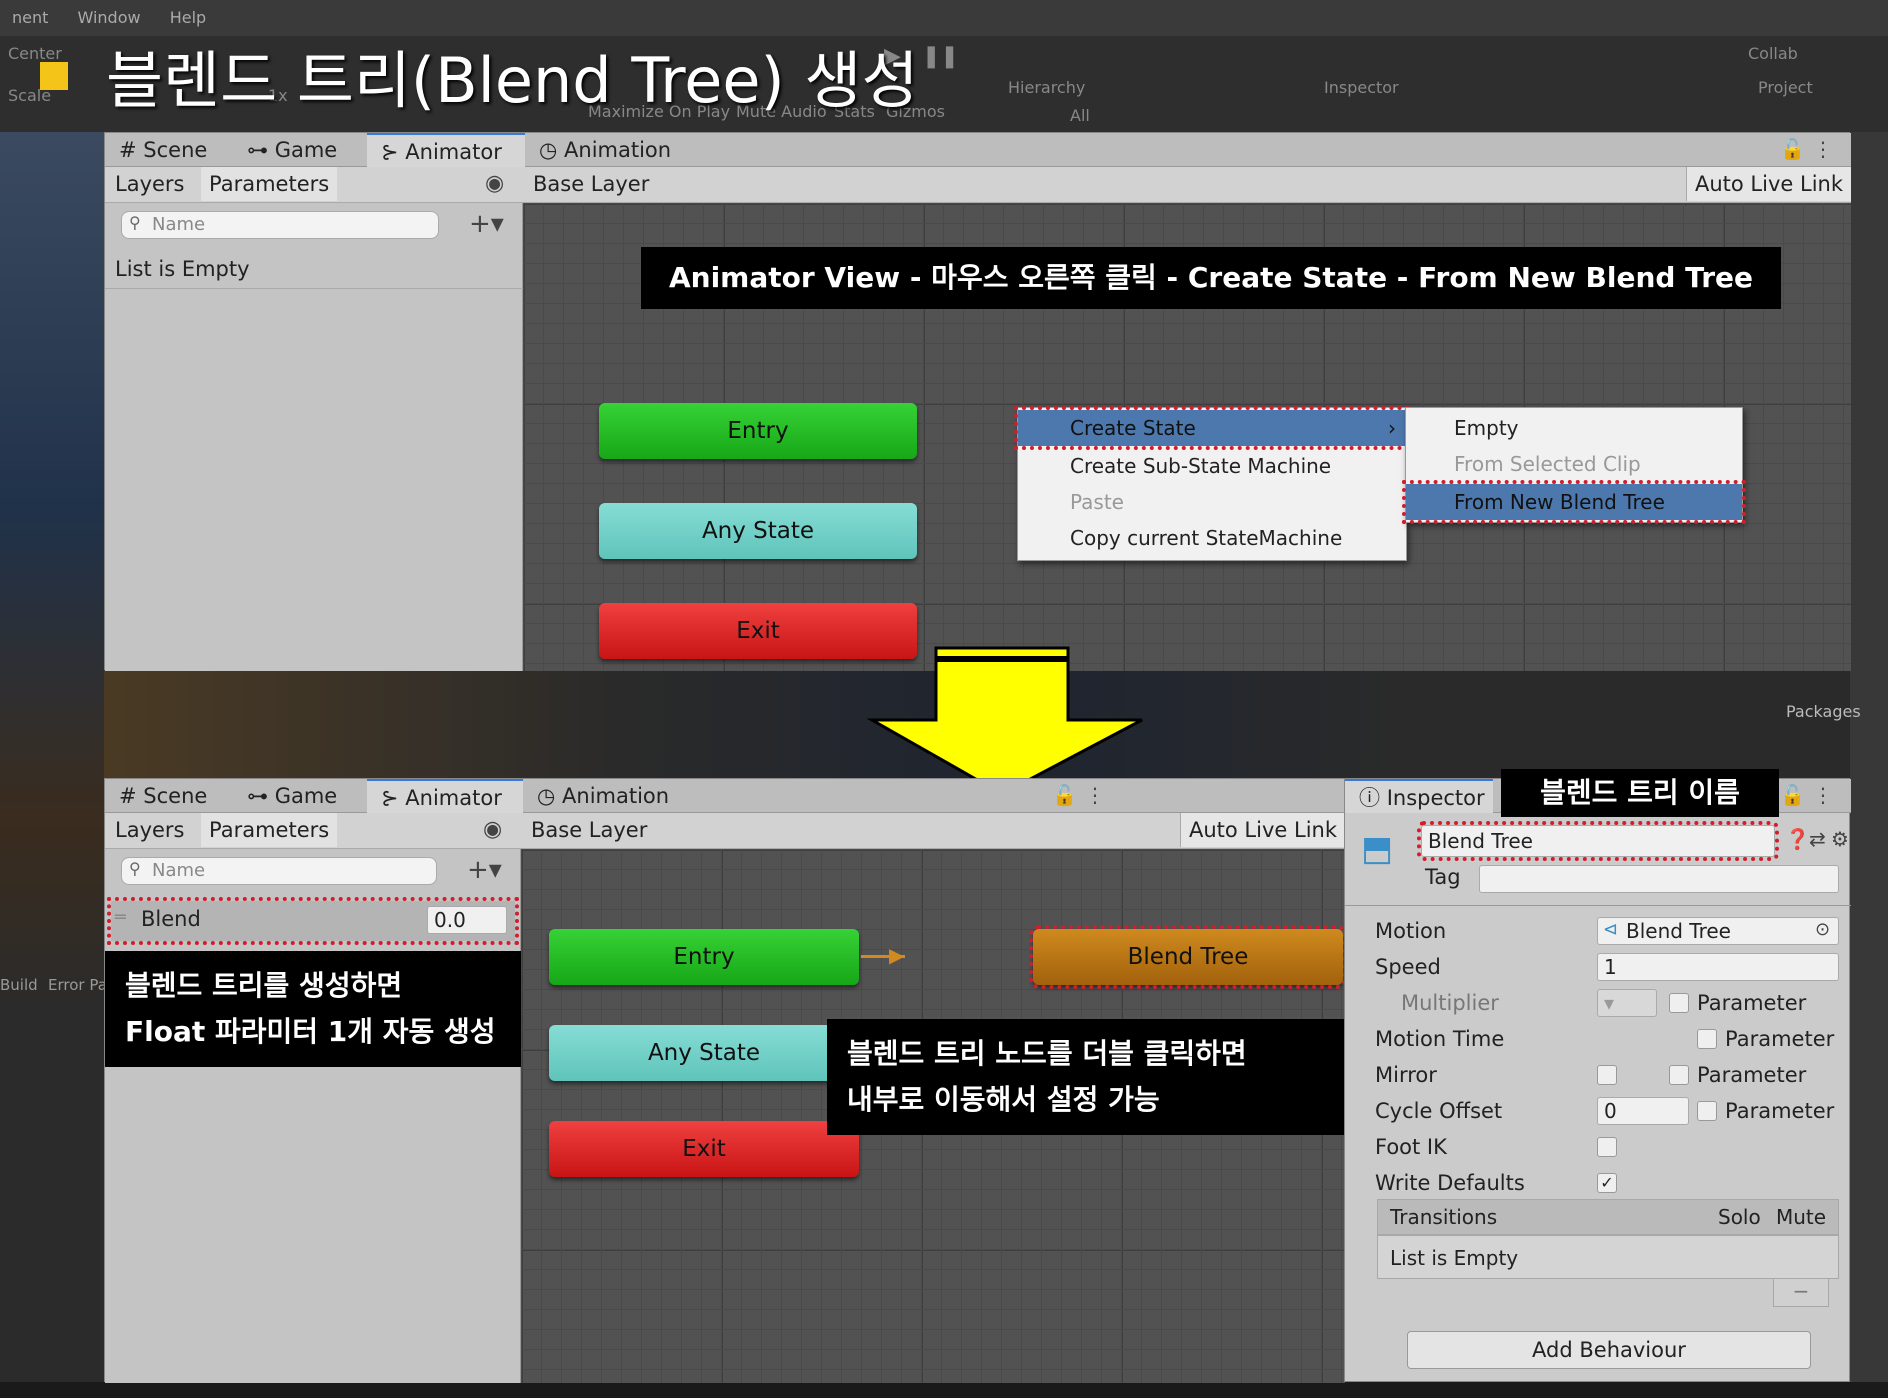  What do you see at coordinates (1659, 879) in the screenshot?
I see `tag-field` at bounding box center [1659, 879].